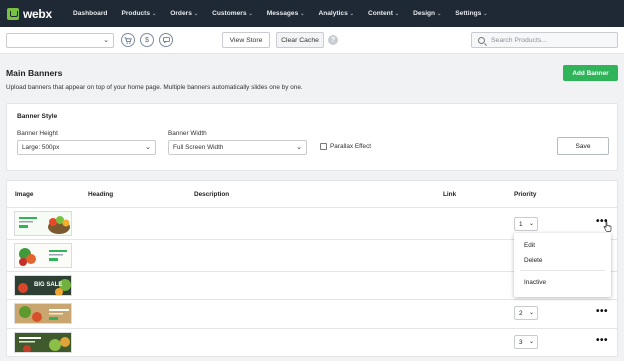 The width and height of the screenshot is (624, 361). Describe the element at coordinates (246, 40) in the screenshot. I see `view-store-button: View Store` at that location.